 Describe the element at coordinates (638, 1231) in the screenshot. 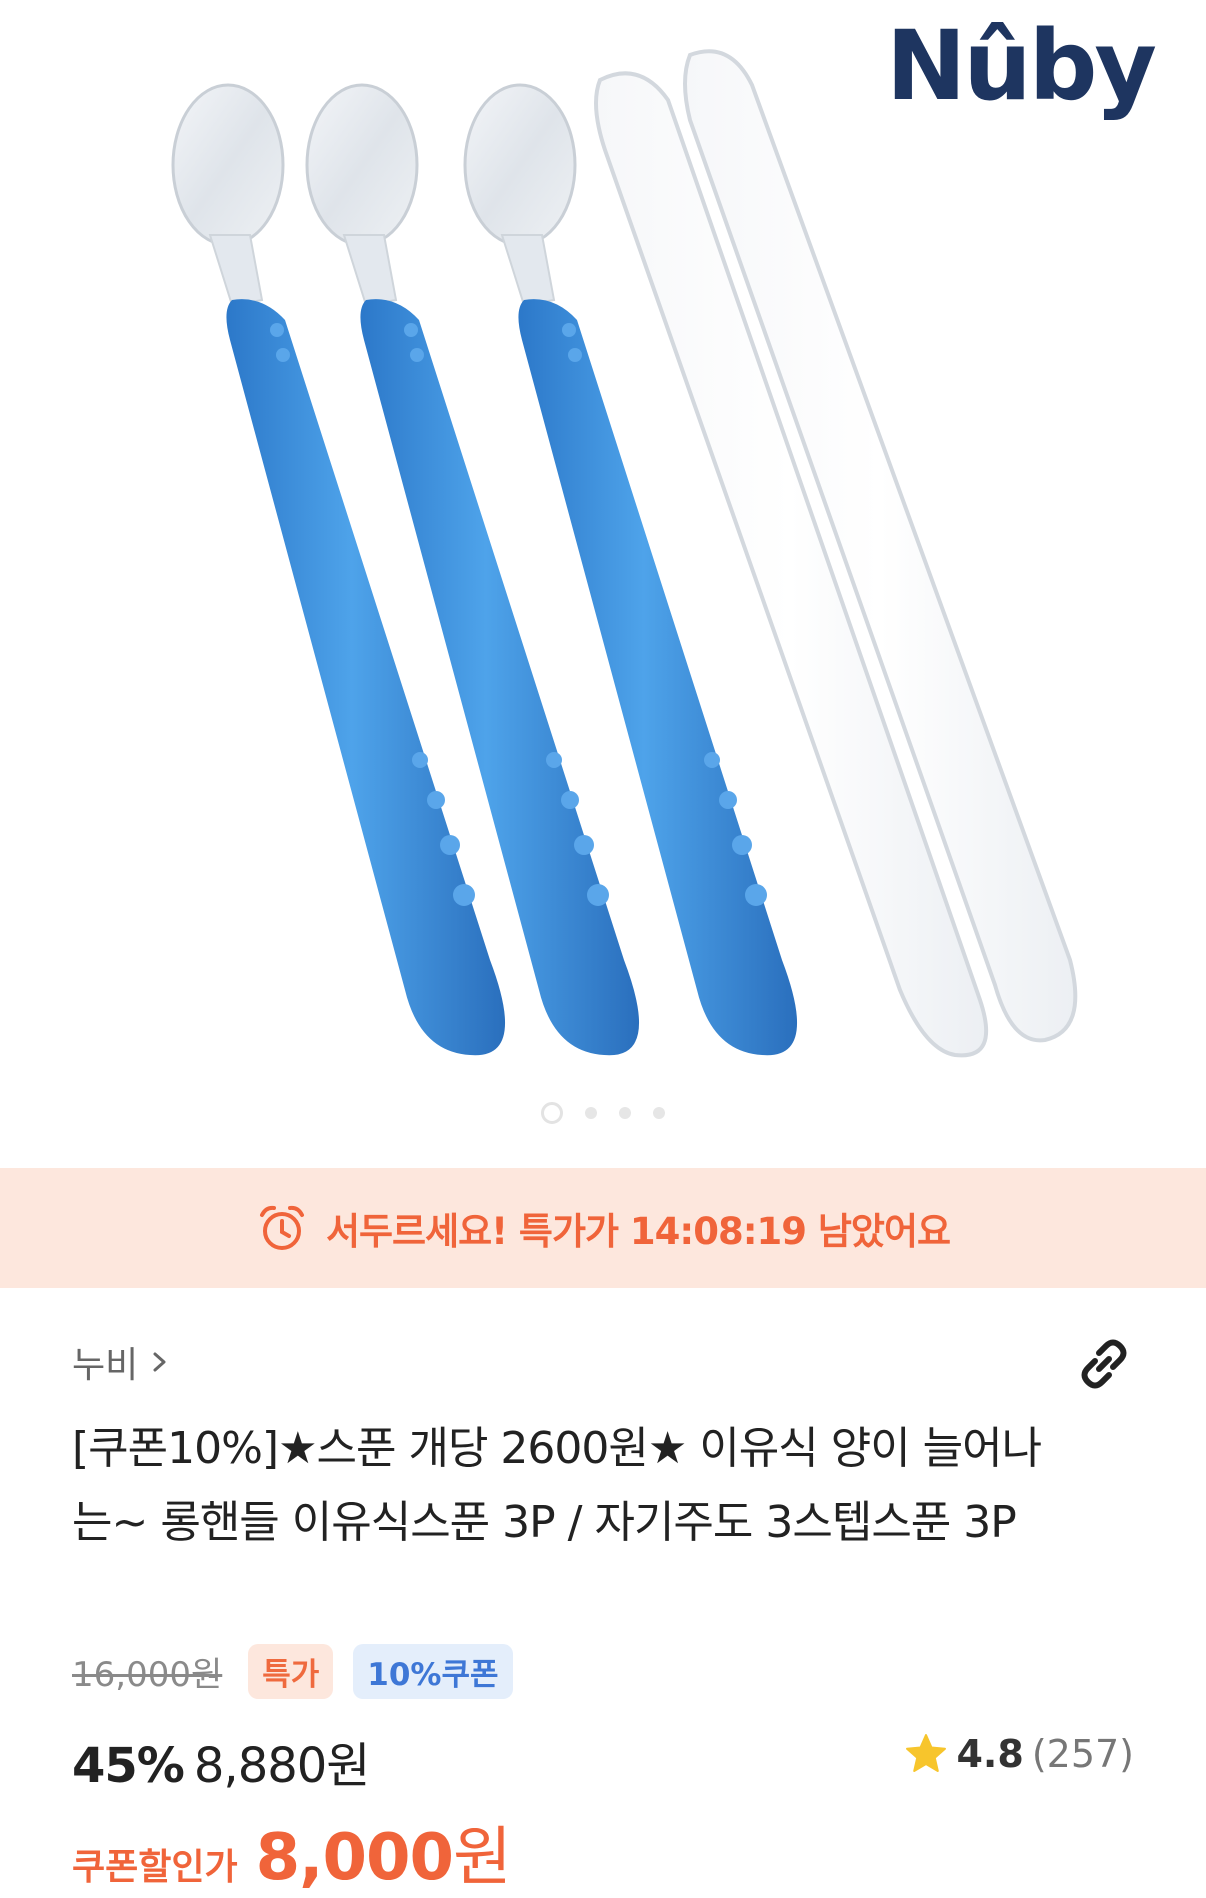

I see `timer-text: 서두르세요! 특가가 14:08:19 남았어요` at that location.